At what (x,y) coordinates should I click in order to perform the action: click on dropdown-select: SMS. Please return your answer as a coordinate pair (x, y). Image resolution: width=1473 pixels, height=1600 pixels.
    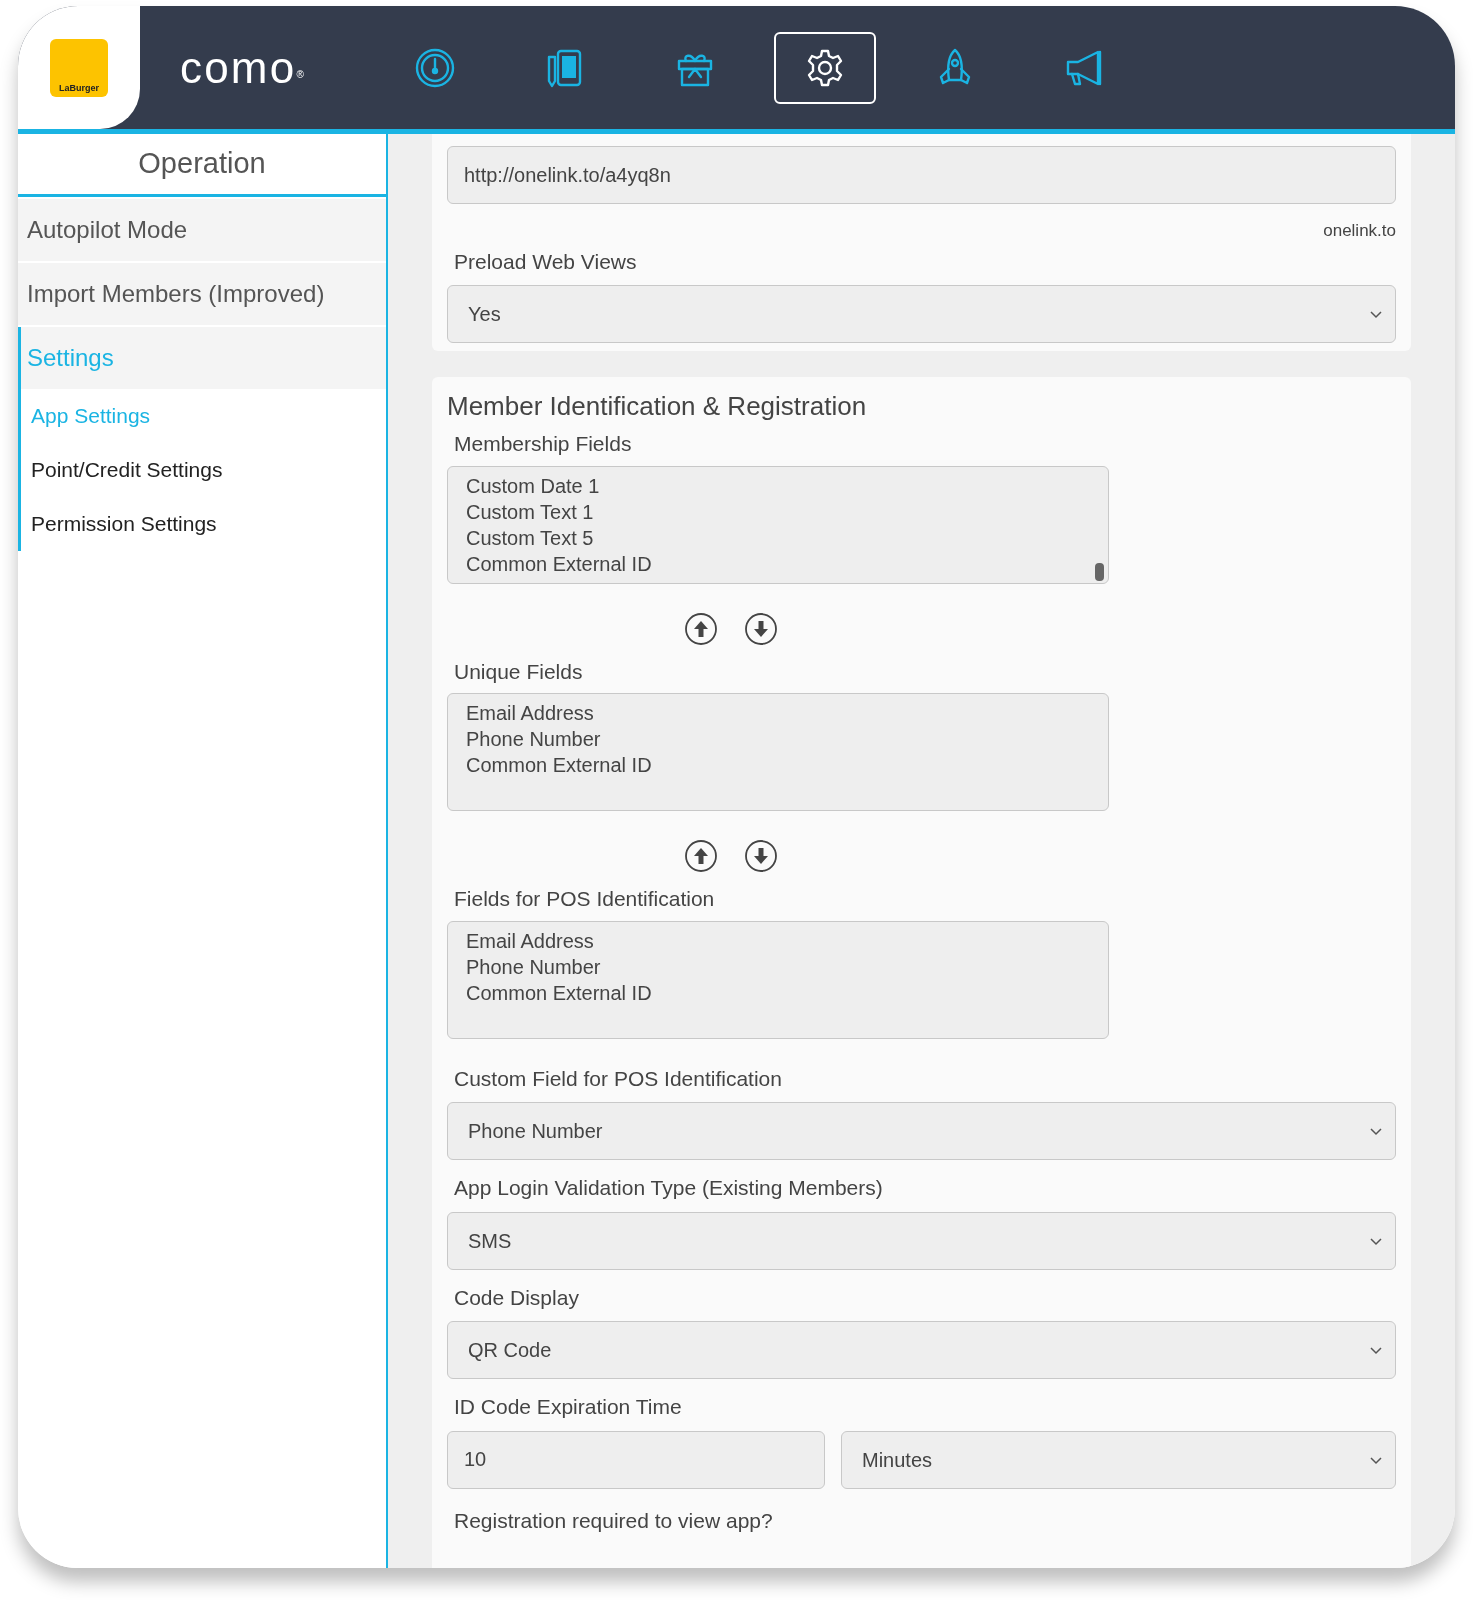
    Looking at the image, I should click on (921, 1240).